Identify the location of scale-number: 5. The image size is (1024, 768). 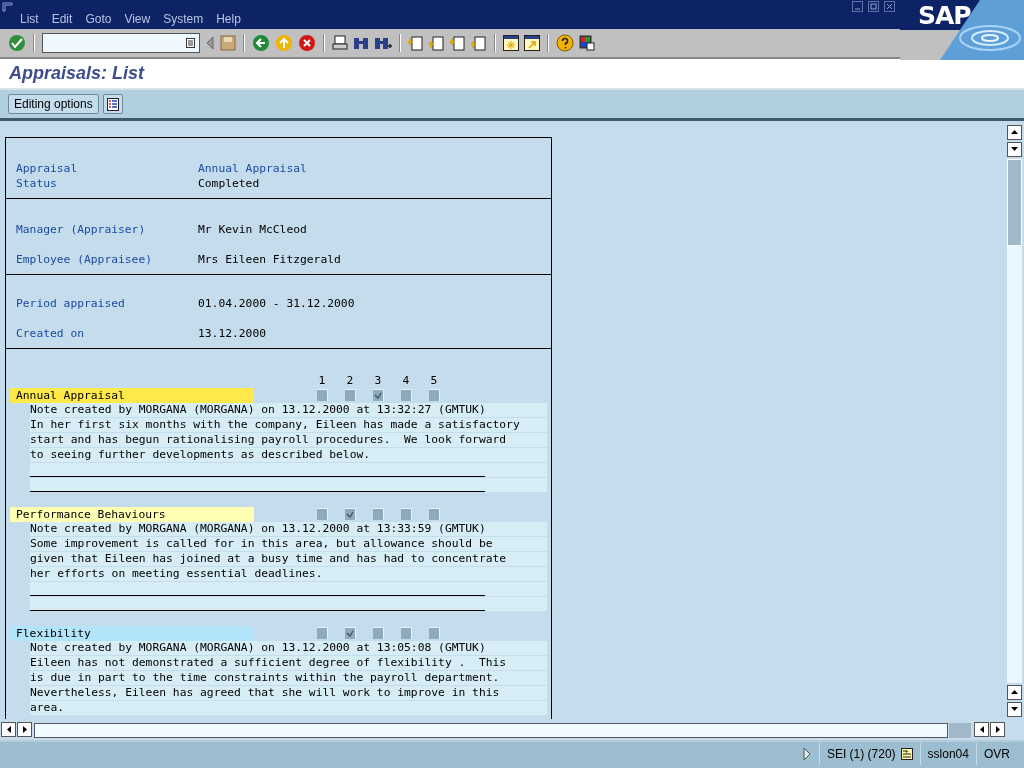
(434, 380).